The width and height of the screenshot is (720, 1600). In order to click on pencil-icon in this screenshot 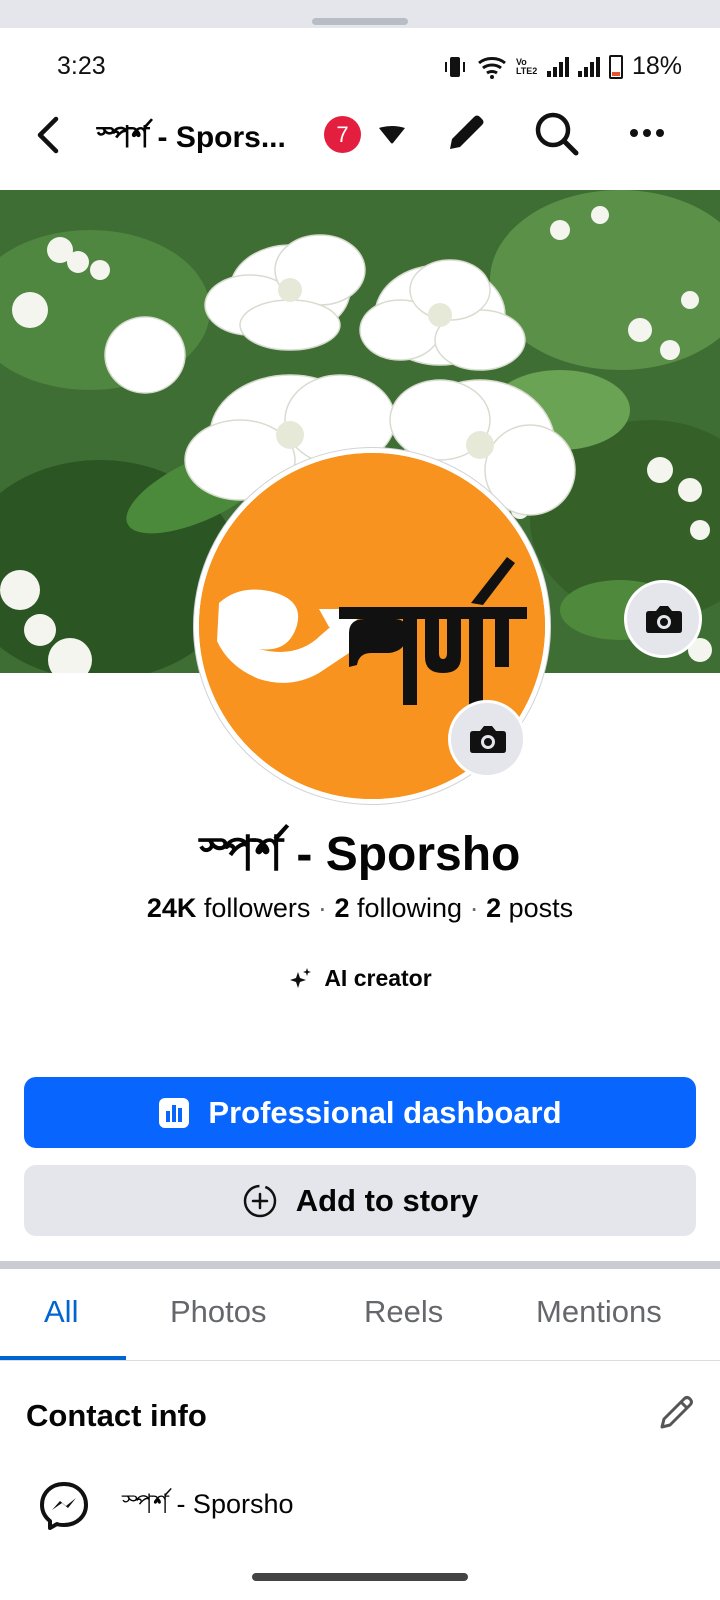, I will do `click(466, 133)`.